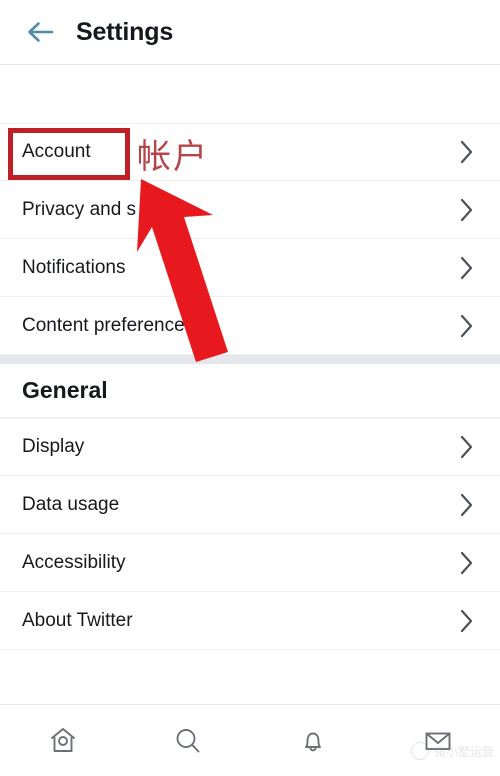 Image resolution: width=500 pixels, height=776 pixels. I want to click on home-icon, so click(62, 739).